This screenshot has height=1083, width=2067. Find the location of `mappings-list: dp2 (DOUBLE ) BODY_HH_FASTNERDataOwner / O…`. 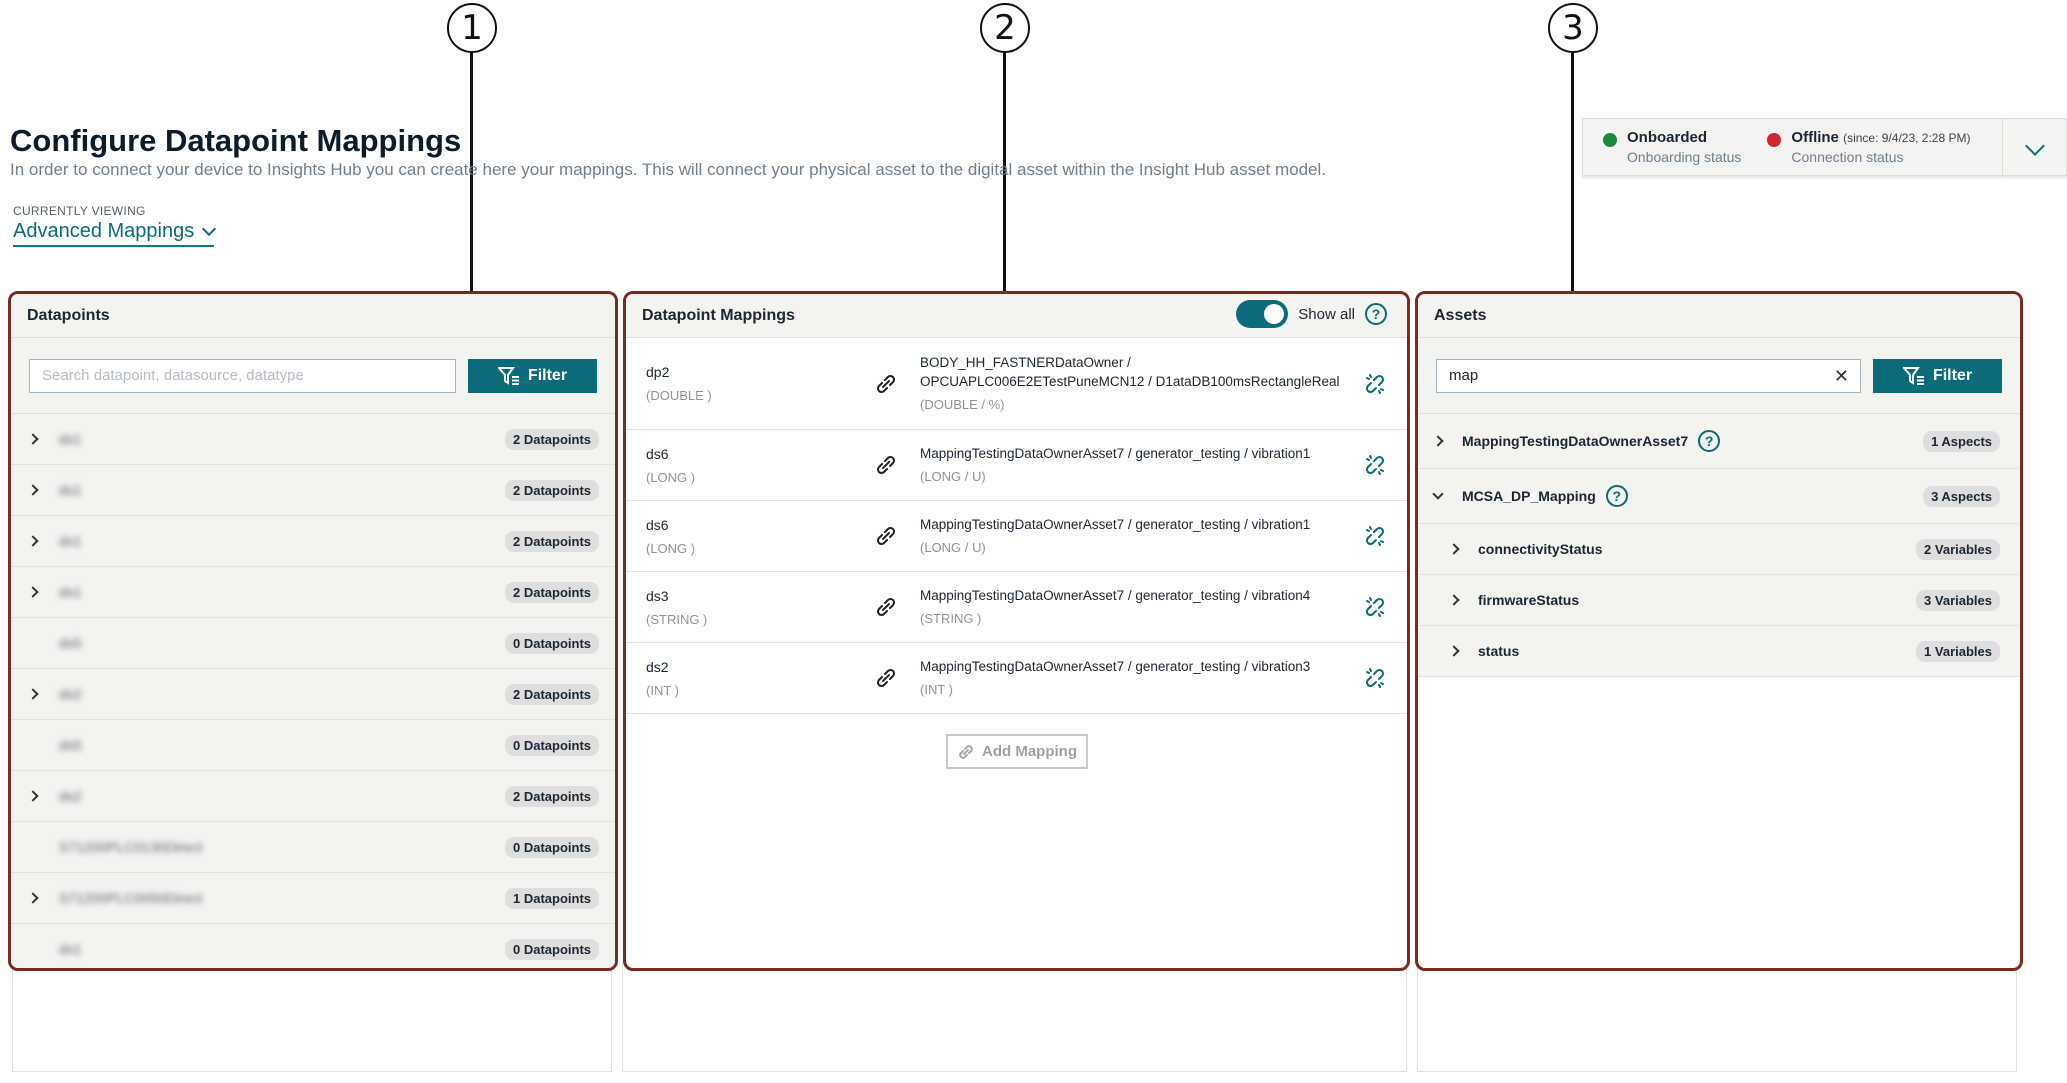

mappings-list: dp2 (DOUBLE ) BODY_HH_FASTNERDataOwner / O… is located at coordinates (1016, 526).